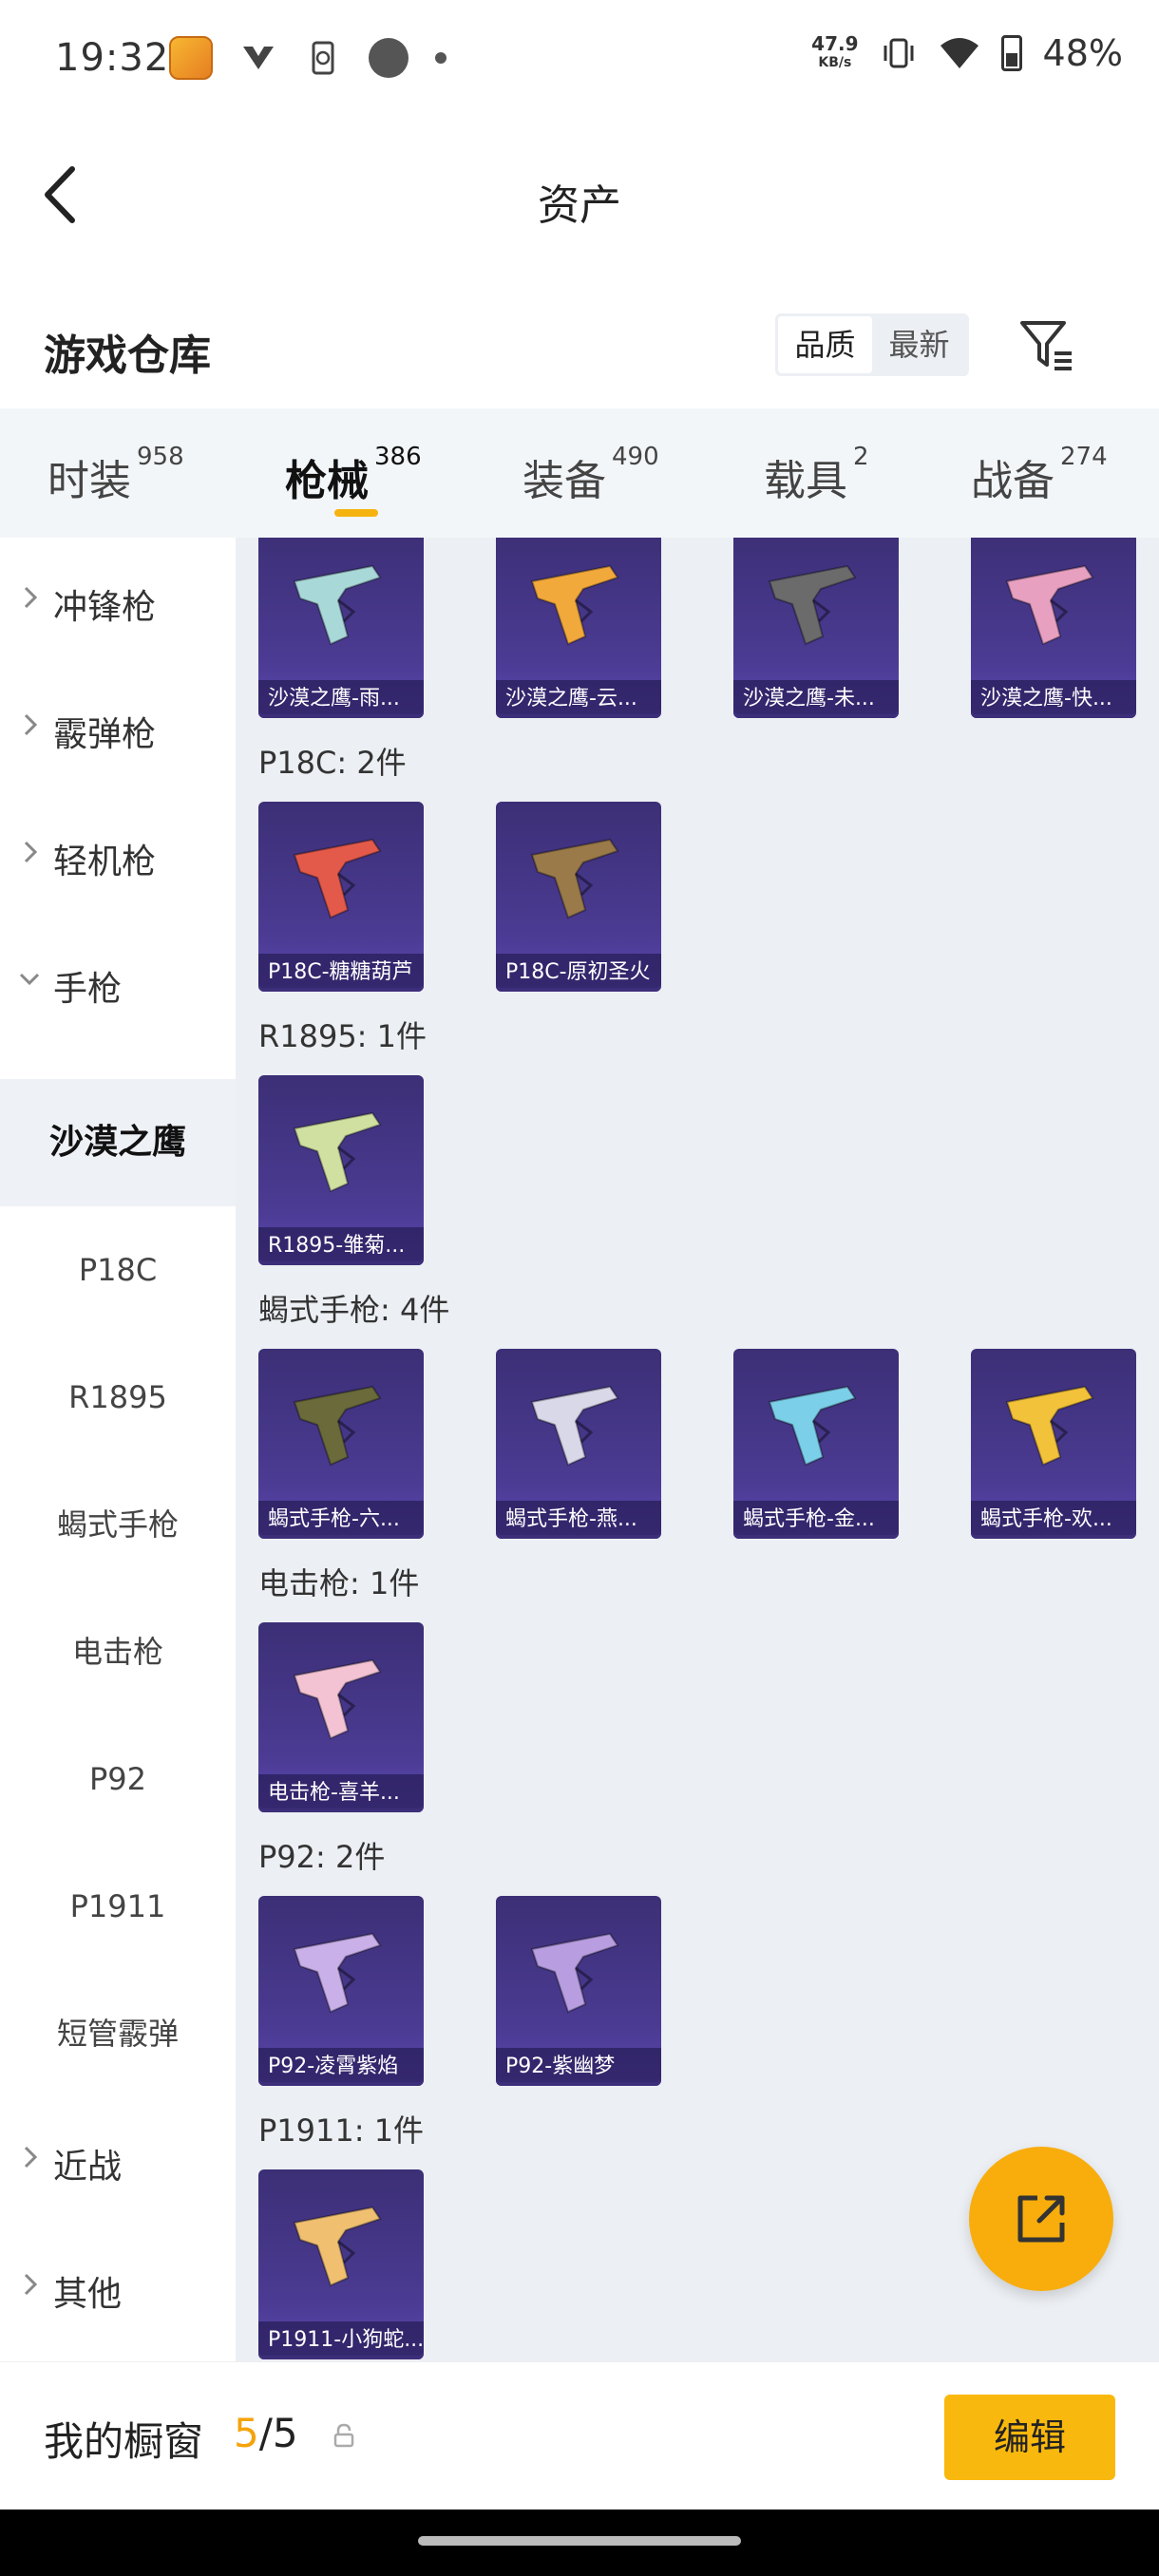 The image size is (1159, 2576). What do you see at coordinates (118, 601) in the screenshot?
I see `sidebar-item-smg: 冲锋枪` at bounding box center [118, 601].